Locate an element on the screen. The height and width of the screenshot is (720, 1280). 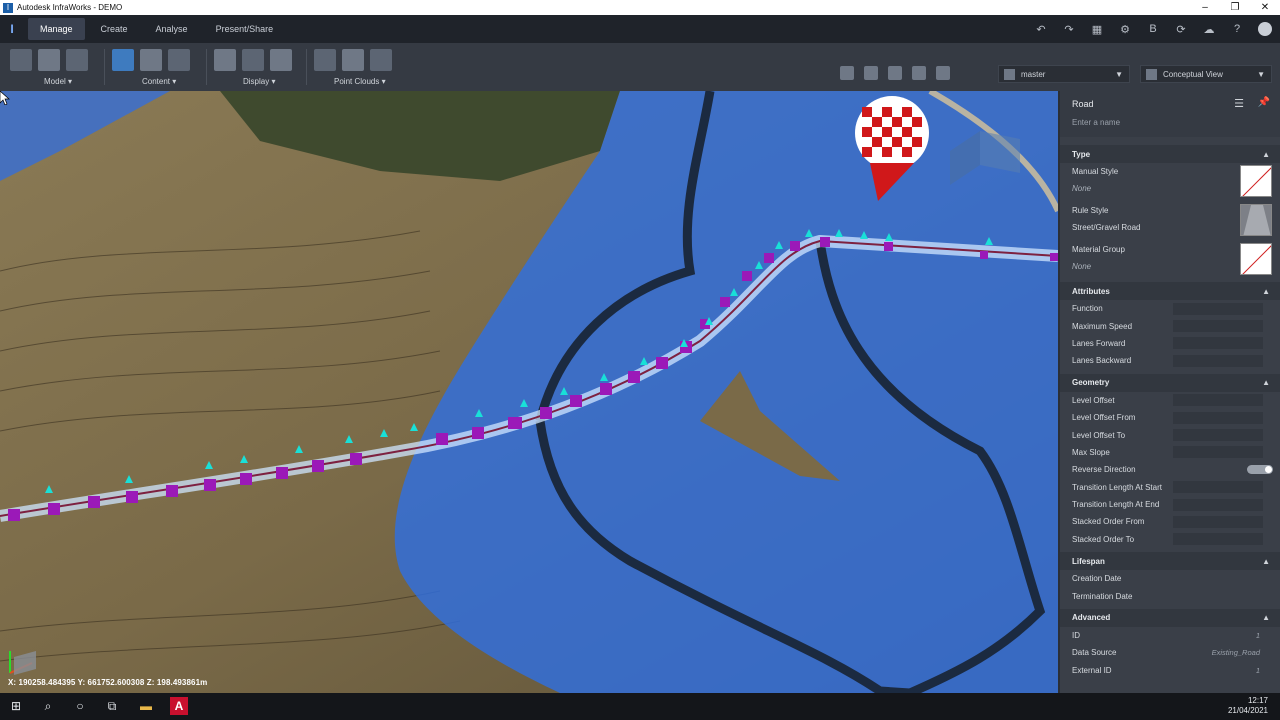
point-cloud-edit-icon is located at coordinates (381, 60).